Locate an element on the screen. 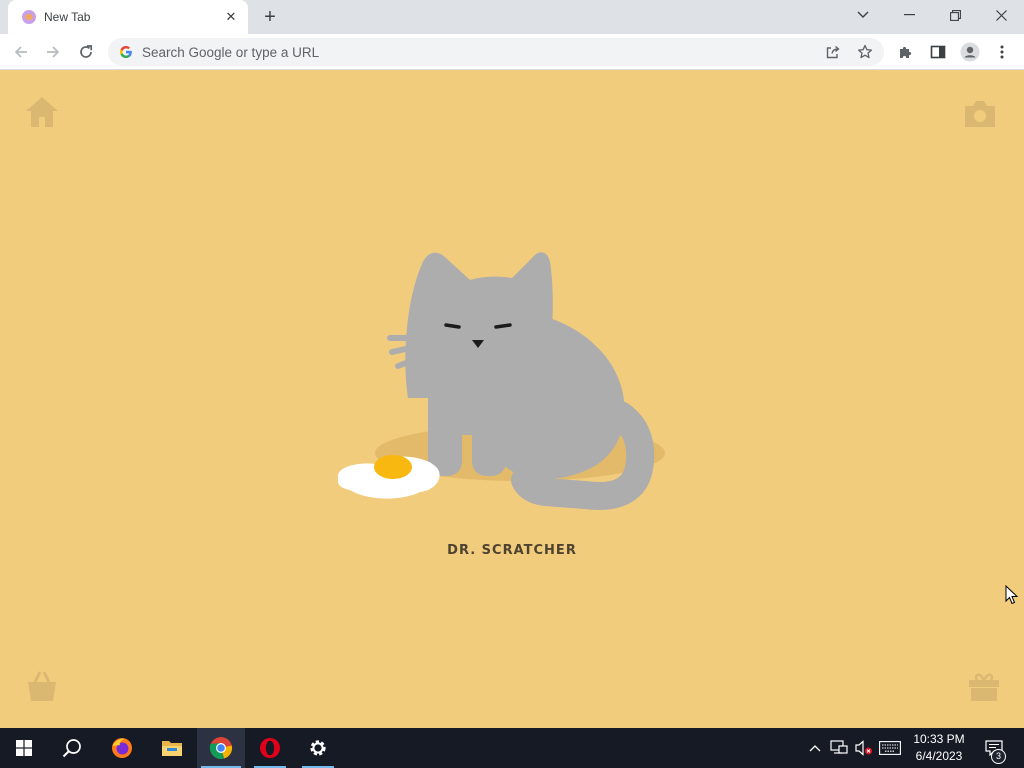 This screenshot has height=768, width=1024. notification-count-badge: 3 is located at coordinates (998, 756).